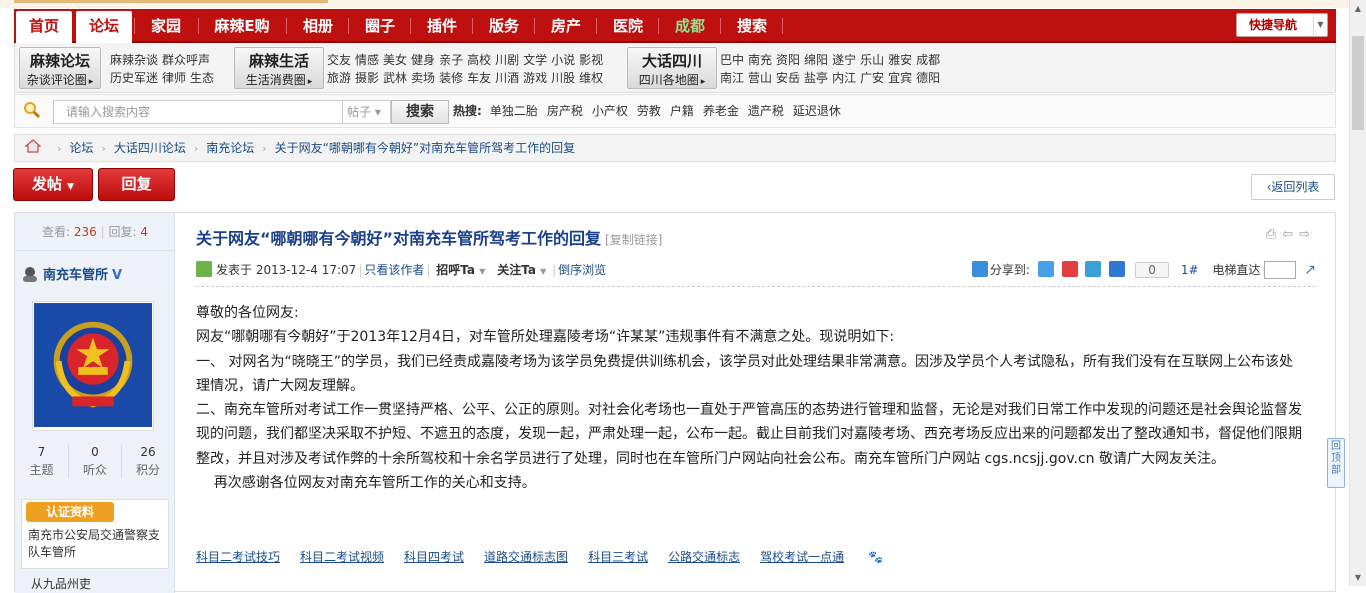 This screenshot has height=593, width=1366. I want to click on subnav-link: 麻辣杂谈, so click(134, 60).